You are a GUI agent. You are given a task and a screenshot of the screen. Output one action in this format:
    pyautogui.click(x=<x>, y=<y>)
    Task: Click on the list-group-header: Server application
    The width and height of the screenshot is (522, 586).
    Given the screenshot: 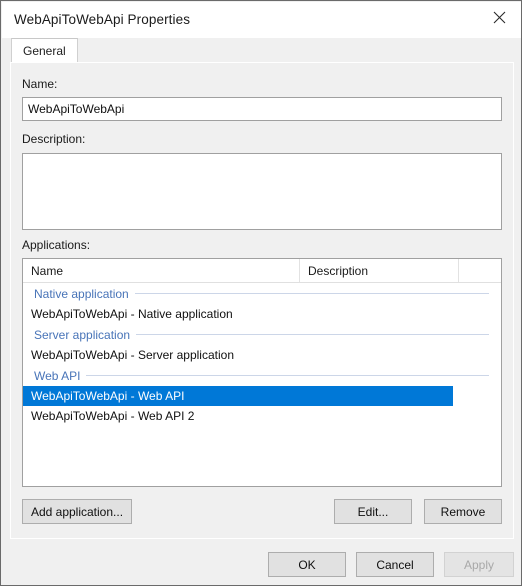 What is the action you would take?
    pyautogui.click(x=262, y=334)
    